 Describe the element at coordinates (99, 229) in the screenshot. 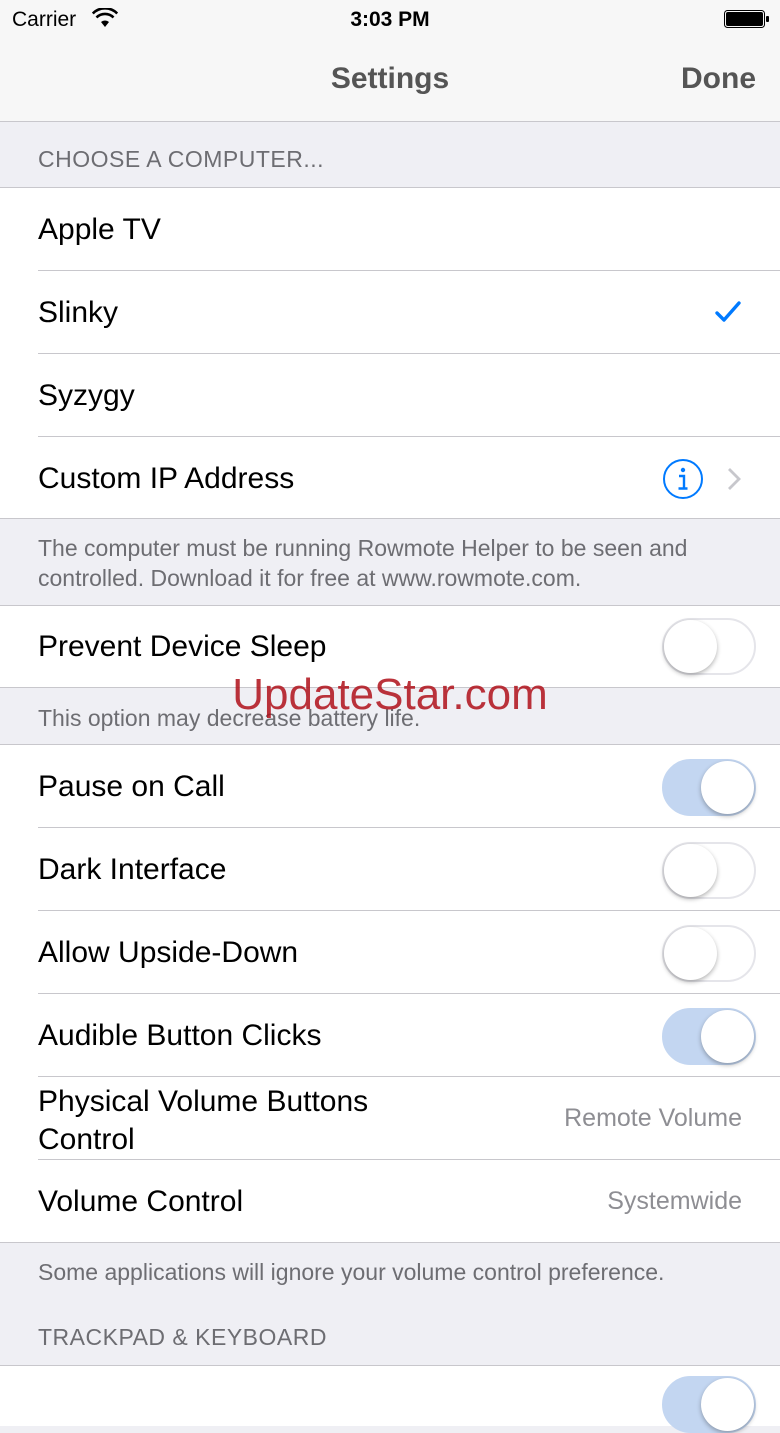

I see `computer-item-label: Apple TV` at that location.